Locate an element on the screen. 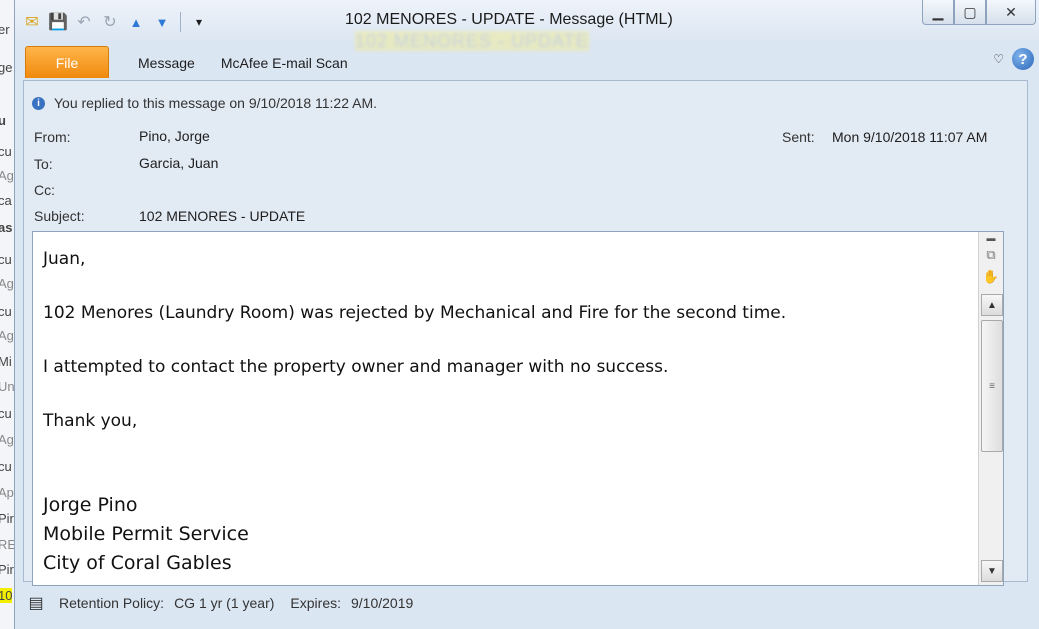  bg-fragment: ca is located at coordinates (6, 200).